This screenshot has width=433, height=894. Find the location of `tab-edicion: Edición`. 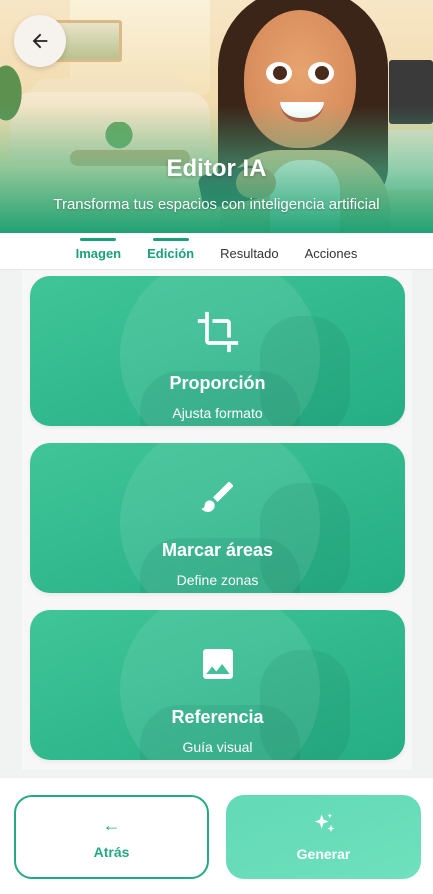

tab-edicion: Edición is located at coordinates (170, 251).